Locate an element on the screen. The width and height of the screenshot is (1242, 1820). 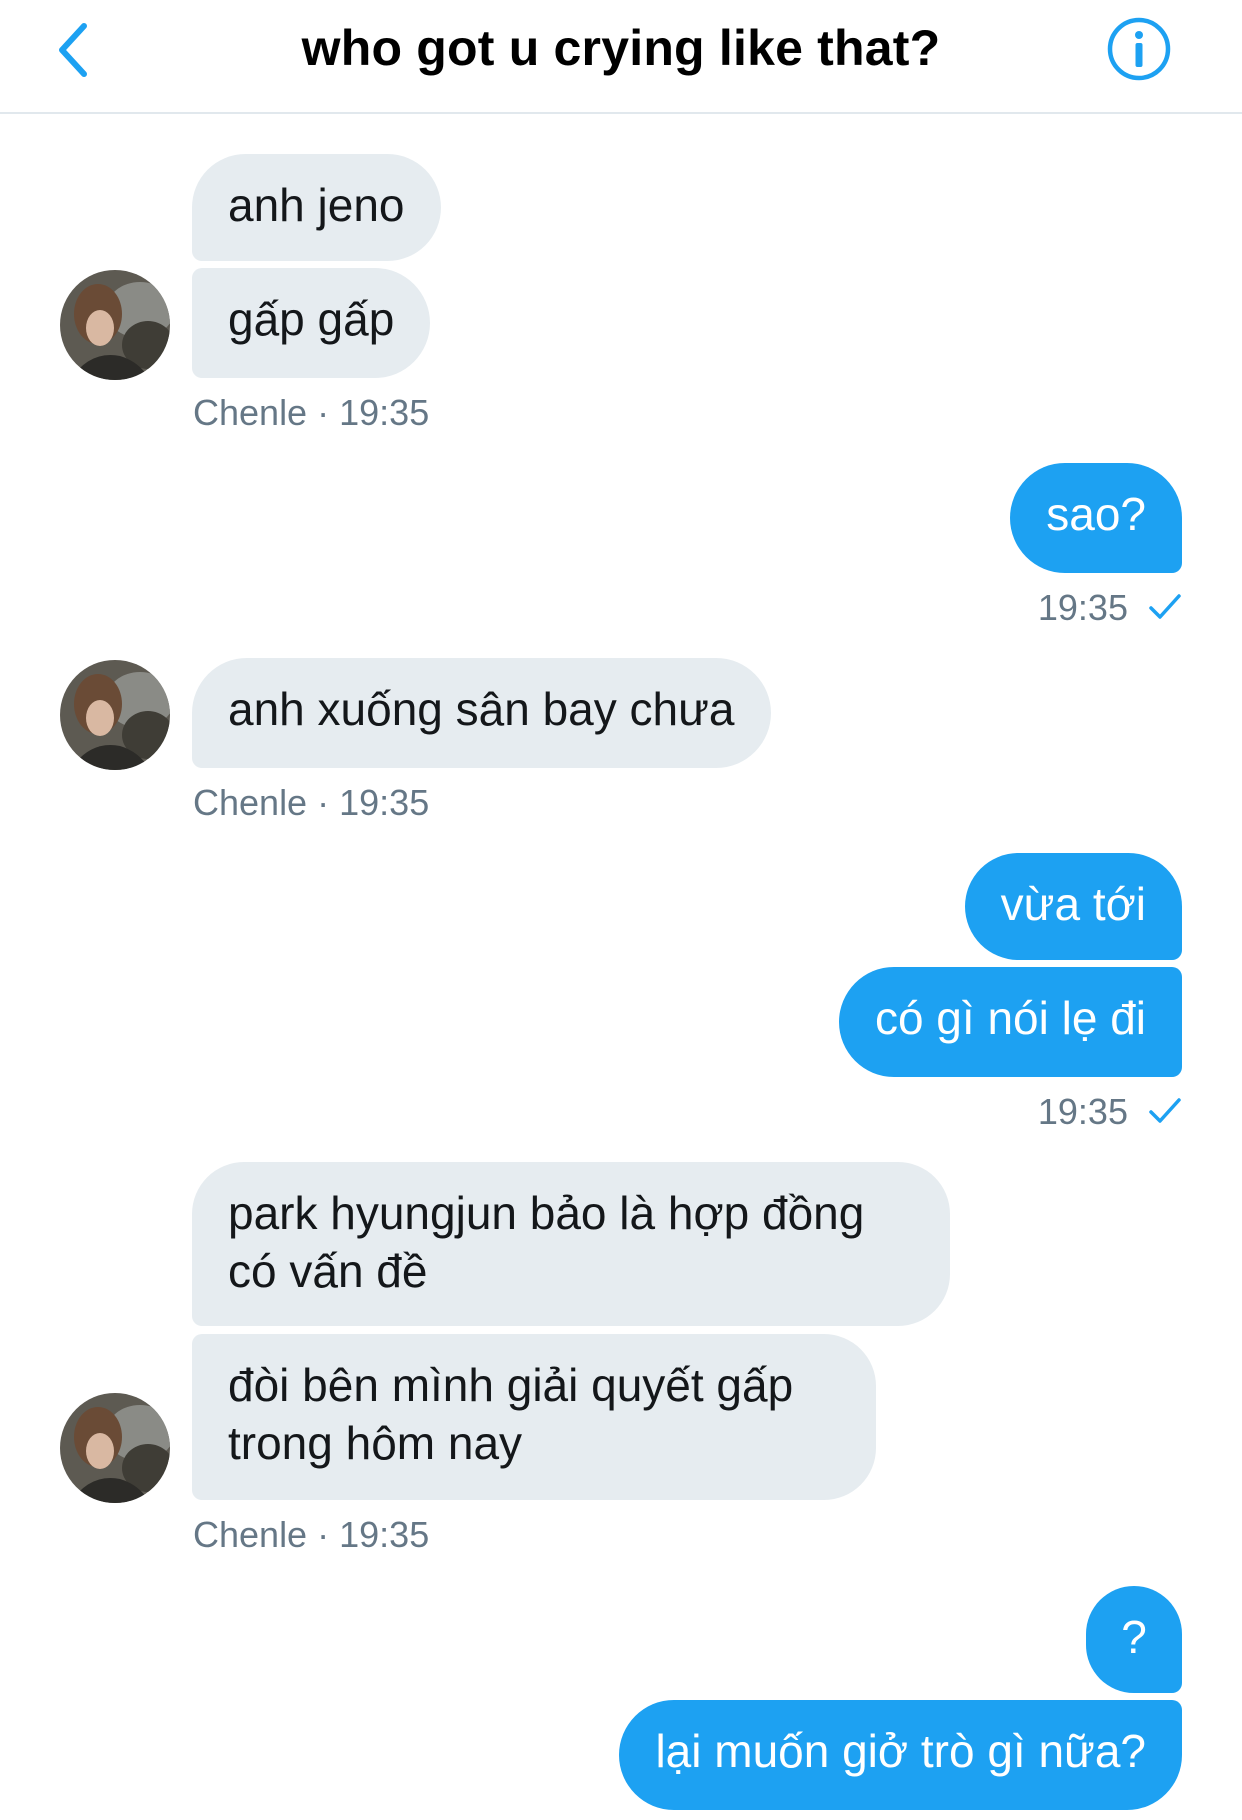
message-bubble-incoming: anh jeno is located at coordinates (316, 207).